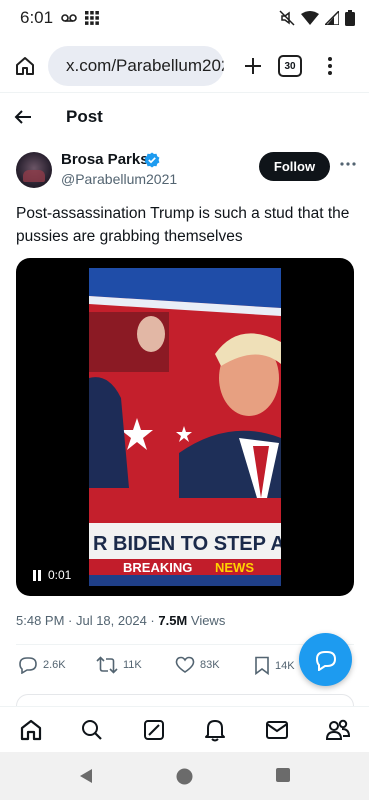 The width and height of the screenshot is (369, 800). I want to click on back-arrow-icon, so click(23, 117).